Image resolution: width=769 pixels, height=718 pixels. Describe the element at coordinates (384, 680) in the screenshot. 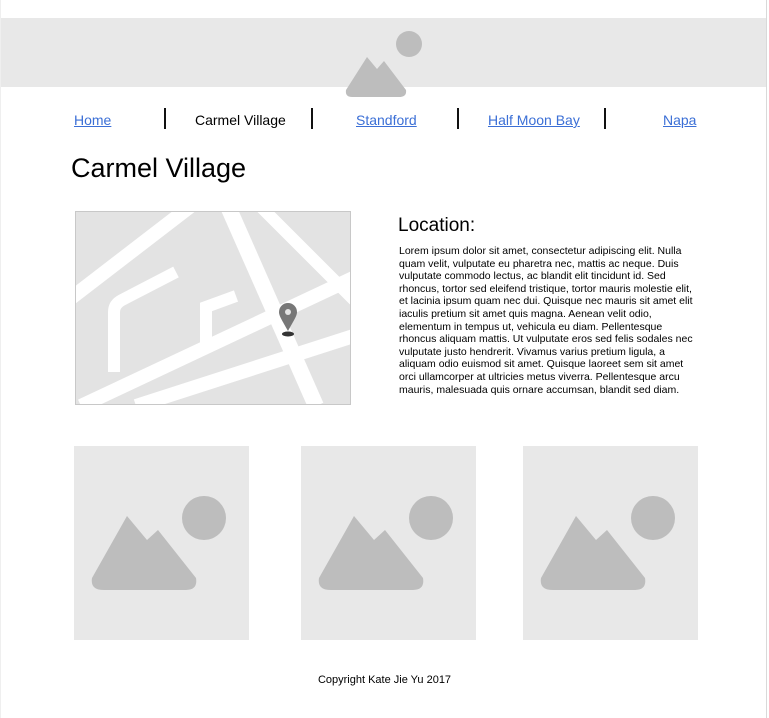

I see `footer-copyright: Copyright Kate Jie Yu 2017` at that location.